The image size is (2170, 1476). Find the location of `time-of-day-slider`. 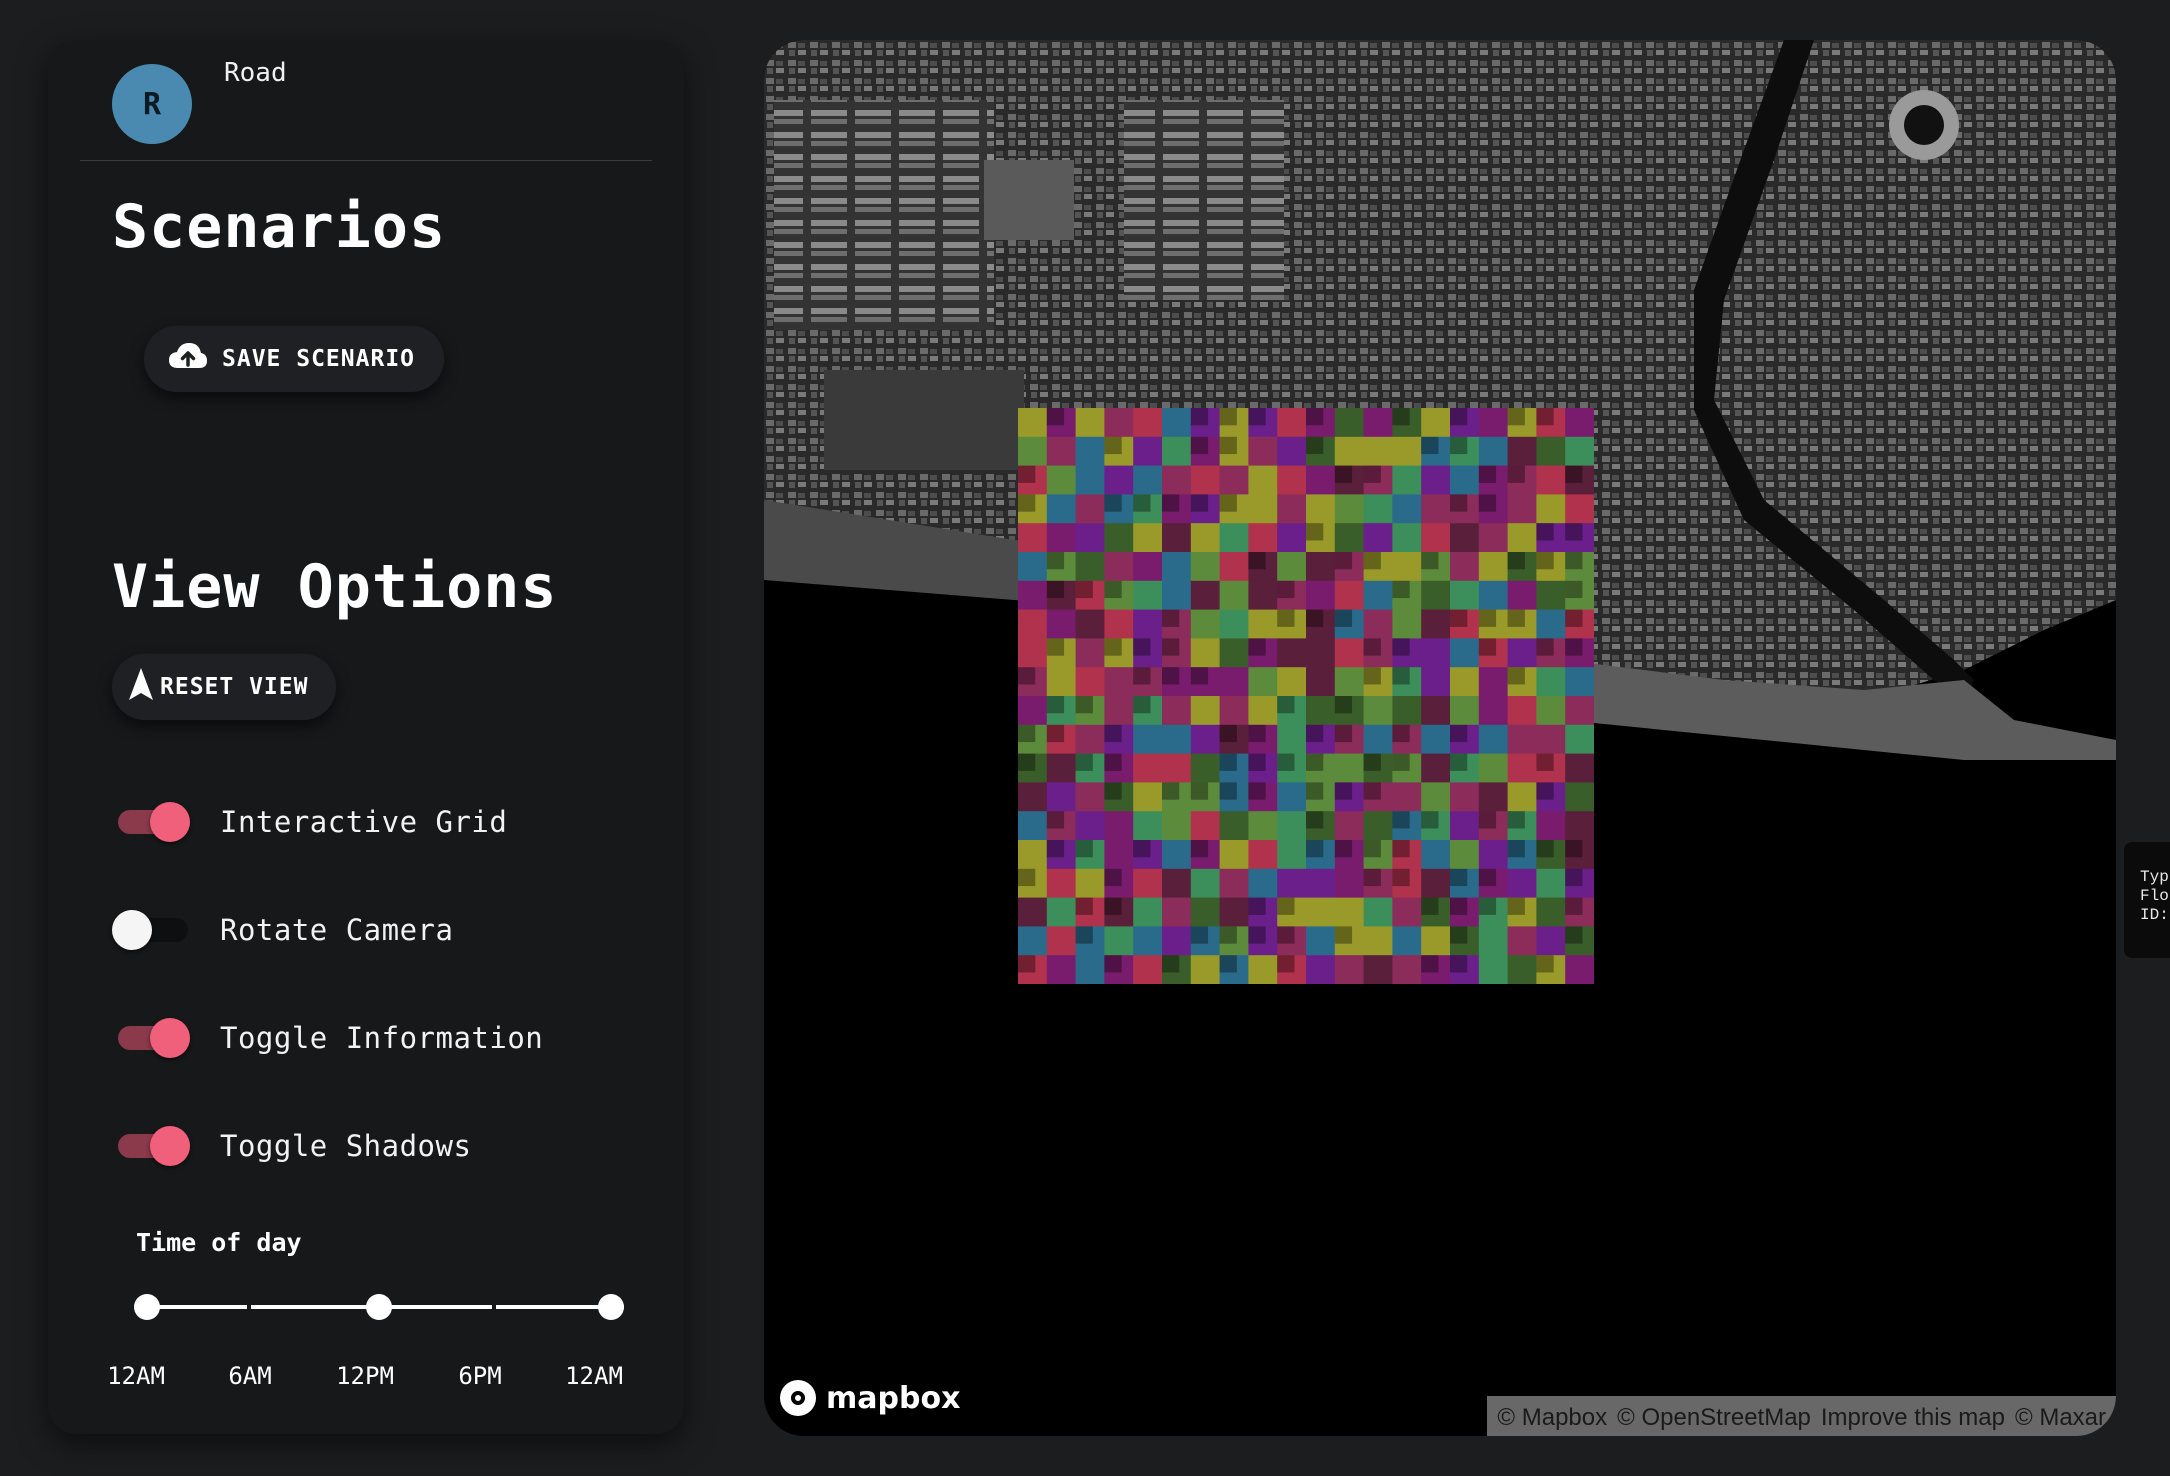

time-of-day-slider is located at coordinates (379, 1308).